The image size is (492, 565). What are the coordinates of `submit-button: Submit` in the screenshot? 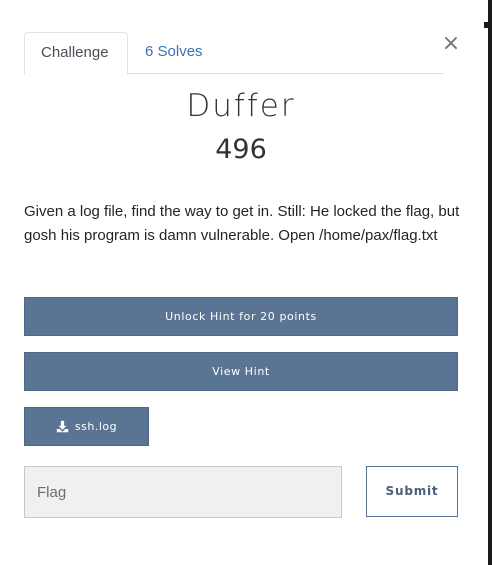 It's located at (412, 491).